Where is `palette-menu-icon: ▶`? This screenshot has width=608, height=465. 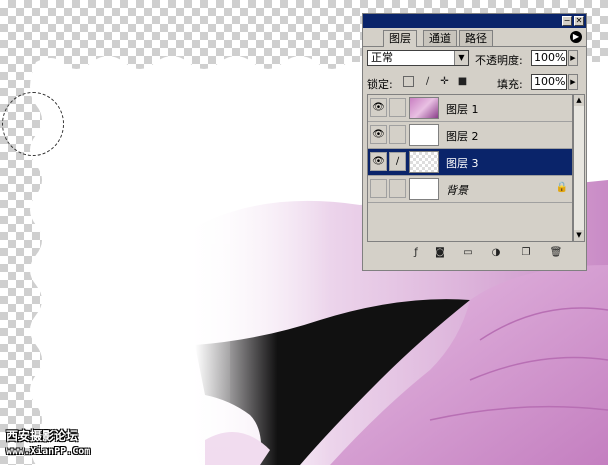 palette-menu-icon: ▶ is located at coordinates (576, 37).